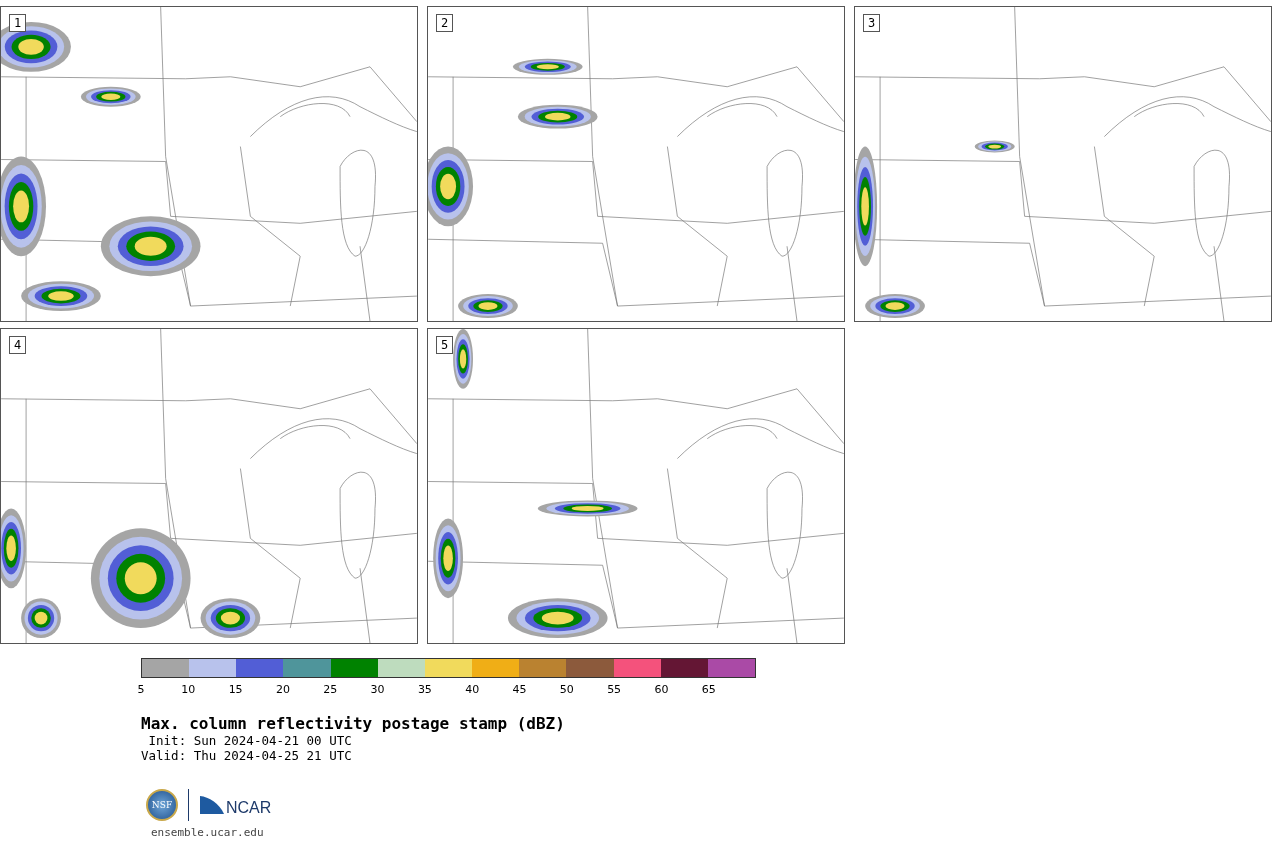  I want to click on tick-label: 45, so click(519, 689).